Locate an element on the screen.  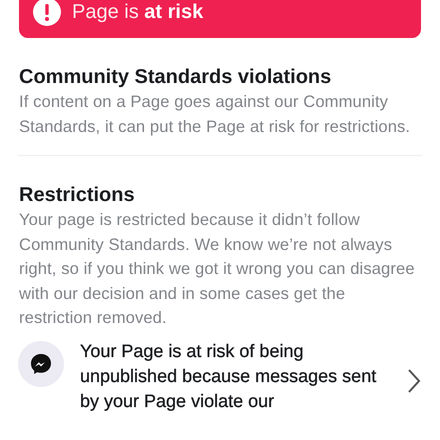
section-description: If content on a Page goes against our Community Standards, it can put the Page at risk for restrictions. is located at coordinates (215, 114).